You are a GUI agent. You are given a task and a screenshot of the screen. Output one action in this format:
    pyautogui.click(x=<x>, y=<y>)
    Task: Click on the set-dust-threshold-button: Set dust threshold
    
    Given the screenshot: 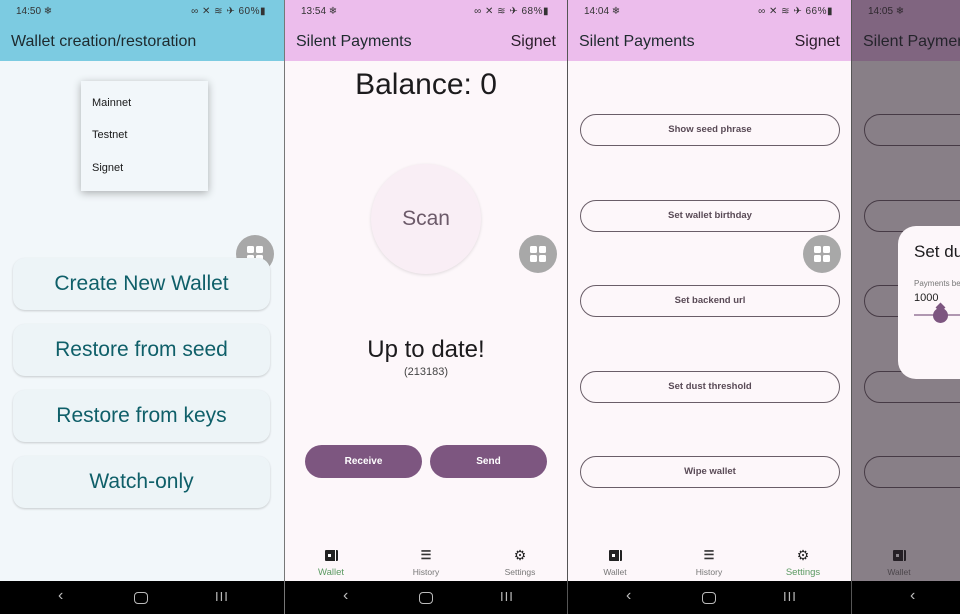 What is the action you would take?
    pyautogui.click(x=710, y=387)
    